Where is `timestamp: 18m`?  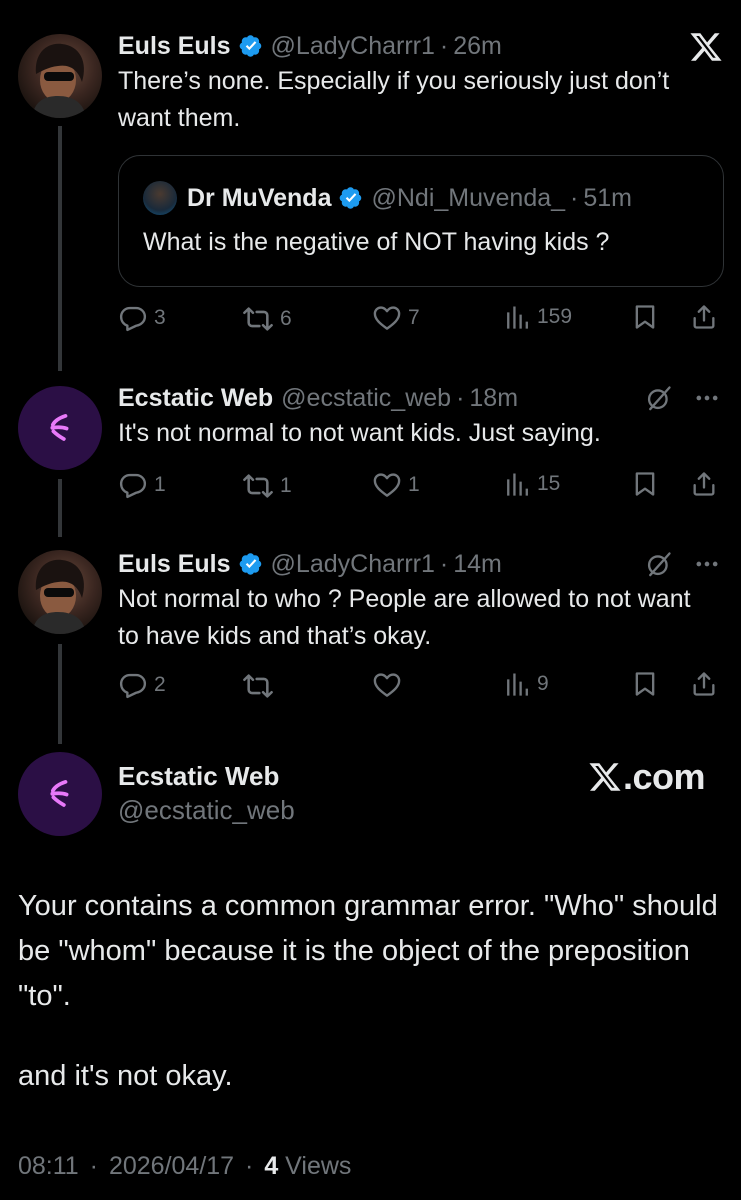 timestamp: 18m is located at coordinates (493, 398).